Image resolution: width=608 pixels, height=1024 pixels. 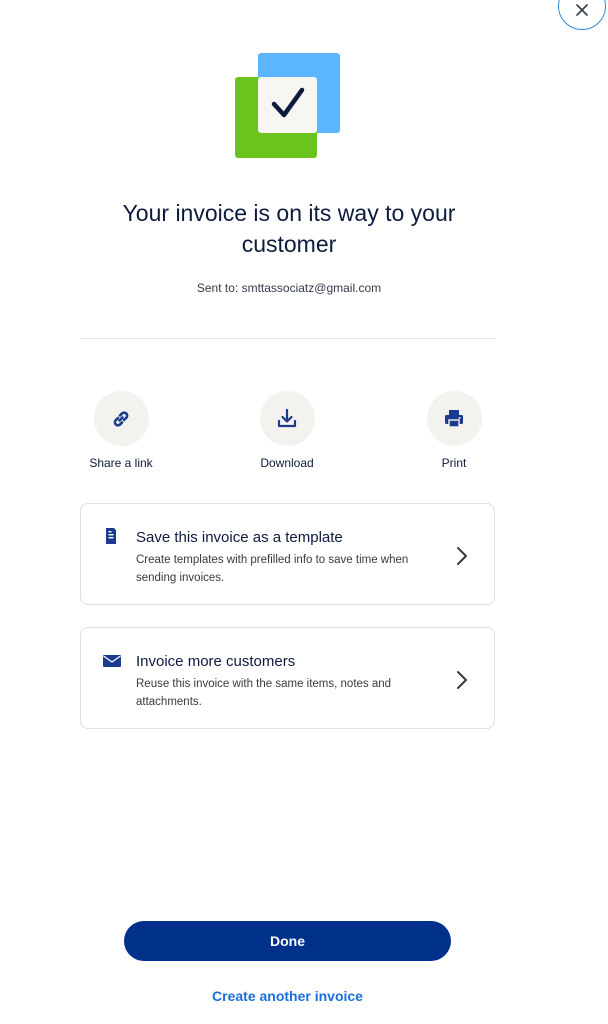 What do you see at coordinates (454, 418) in the screenshot?
I see `printer-icon` at bounding box center [454, 418].